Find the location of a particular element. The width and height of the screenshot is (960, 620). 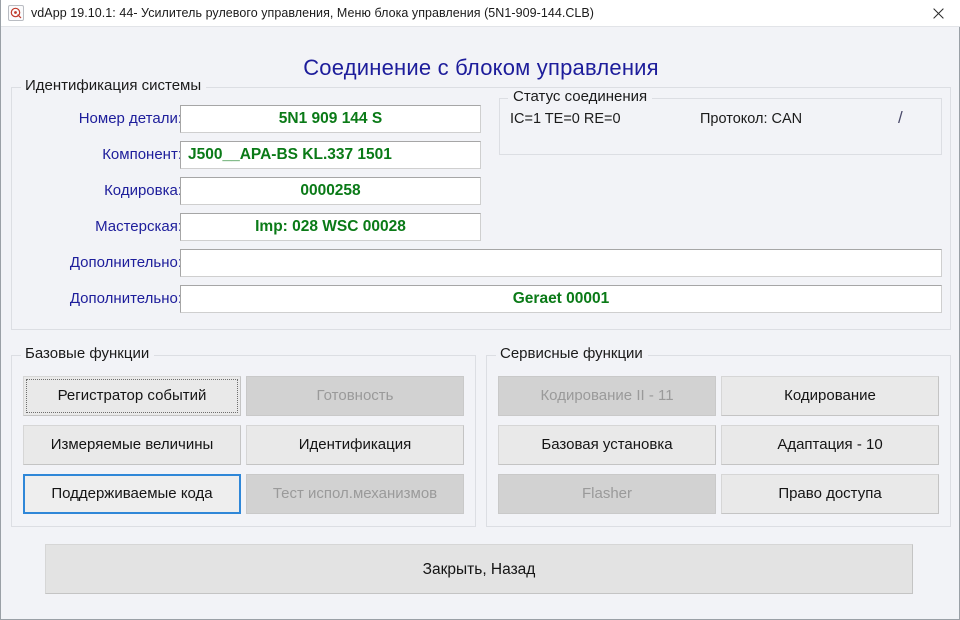

field-workshop: Imp: 028 WSC 00028 is located at coordinates (330, 227).